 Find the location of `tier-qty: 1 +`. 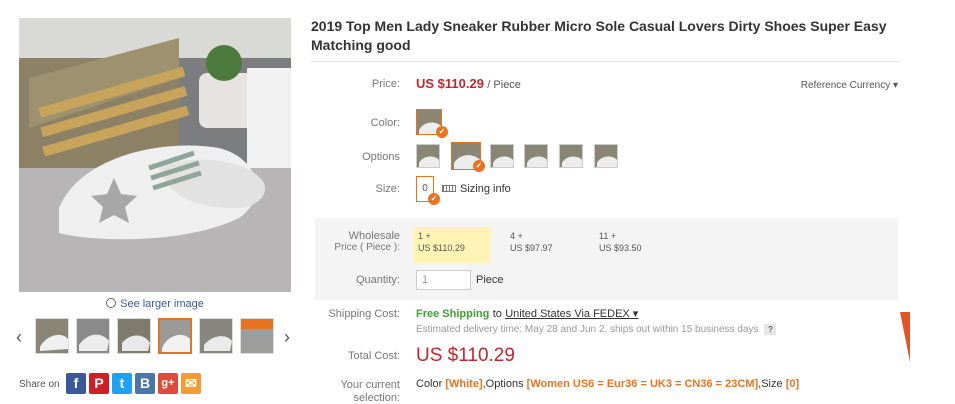

tier-qty: 1 + is located at coordinates (424, 236).